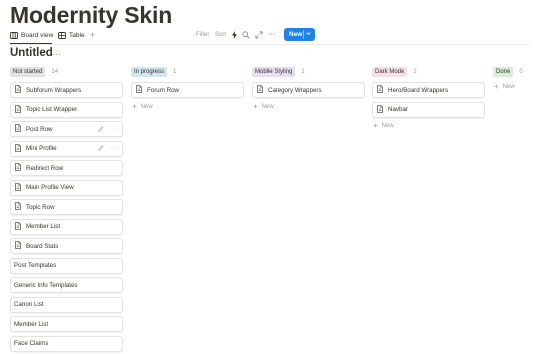  What do you see at coordinates (77, 35) in the screenshot?
I see `tab-label: Table` at bounding box center [77, 35].